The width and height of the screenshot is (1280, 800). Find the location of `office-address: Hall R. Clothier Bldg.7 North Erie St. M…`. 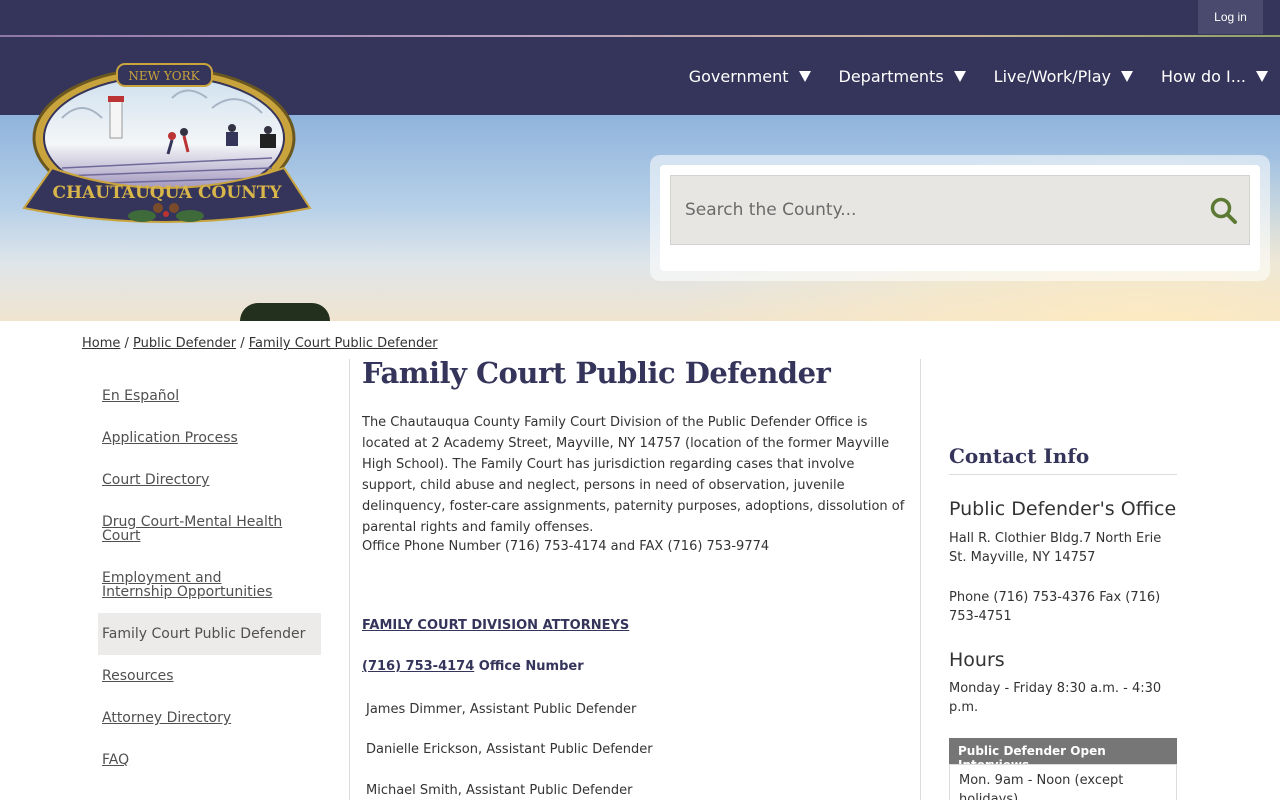

office-address: Hall R. Clothier Bldg.7 North Erie St. M… is located at coordinates (1055, 548).